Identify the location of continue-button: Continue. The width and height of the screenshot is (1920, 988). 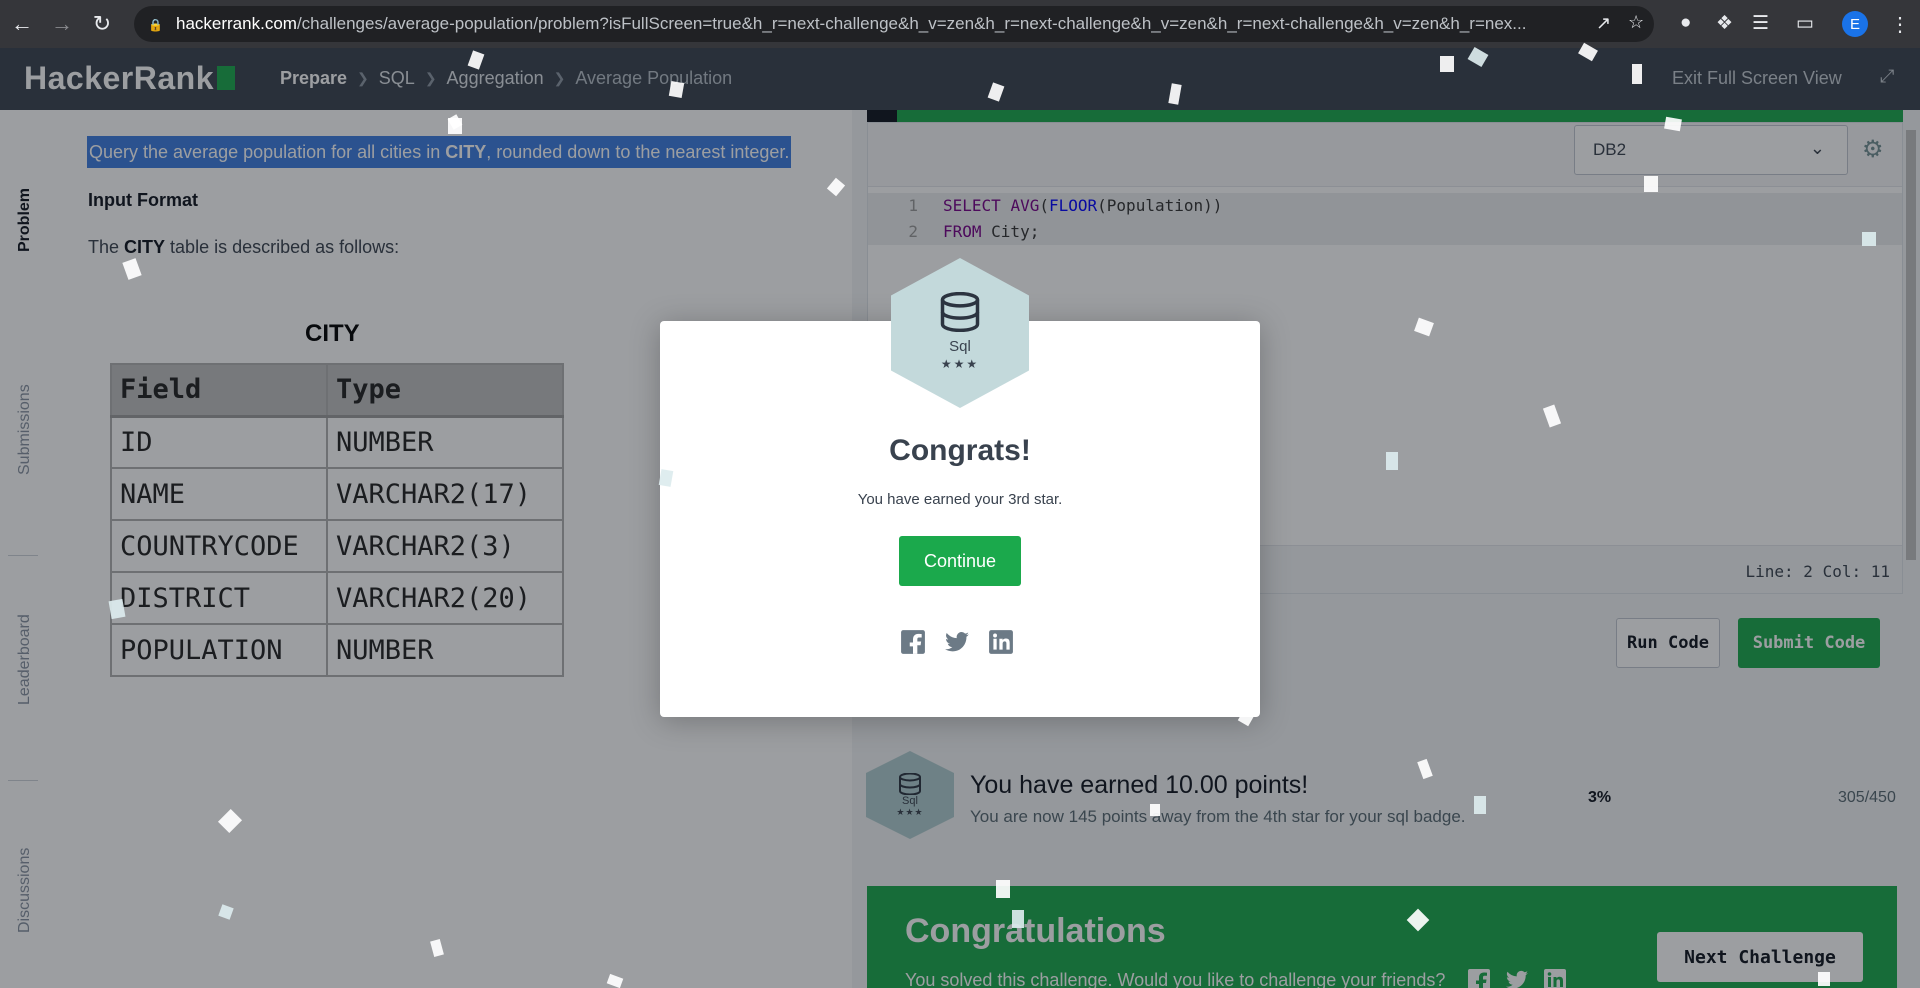
(960, 561).